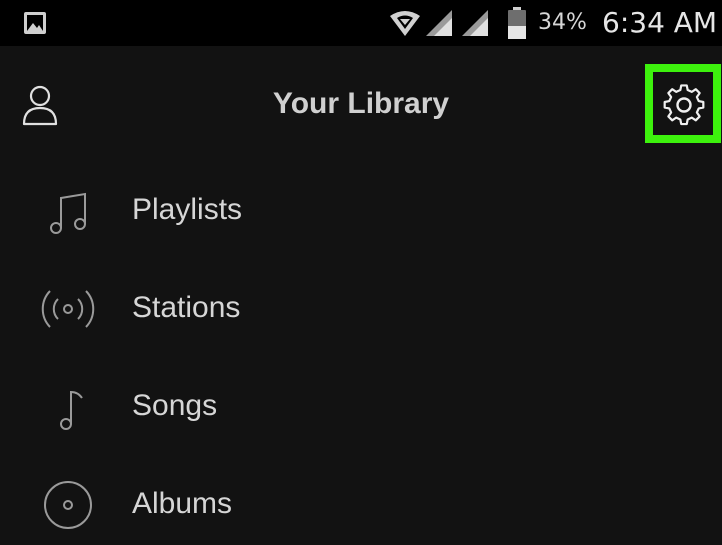 Image resolution: width=722 pixels, height=545 pixels. Describe the element at coordinates (68, 309) in the screenshot. I see `radio-waves-icon` at that location.